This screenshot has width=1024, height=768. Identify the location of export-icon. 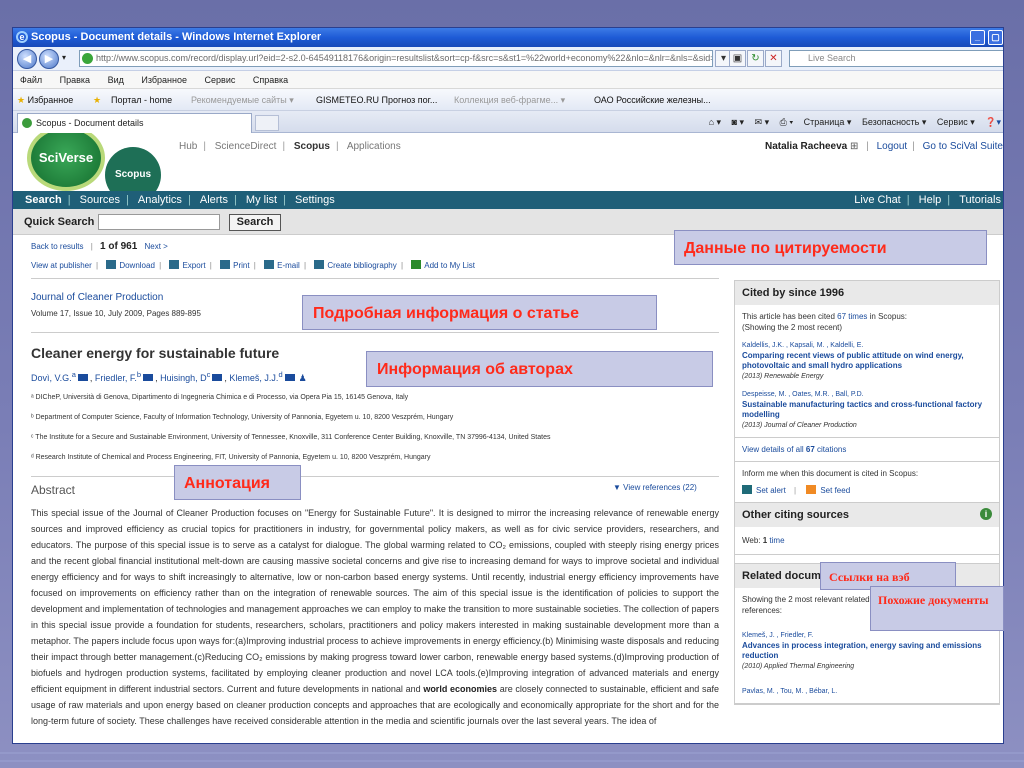
(174, 264).